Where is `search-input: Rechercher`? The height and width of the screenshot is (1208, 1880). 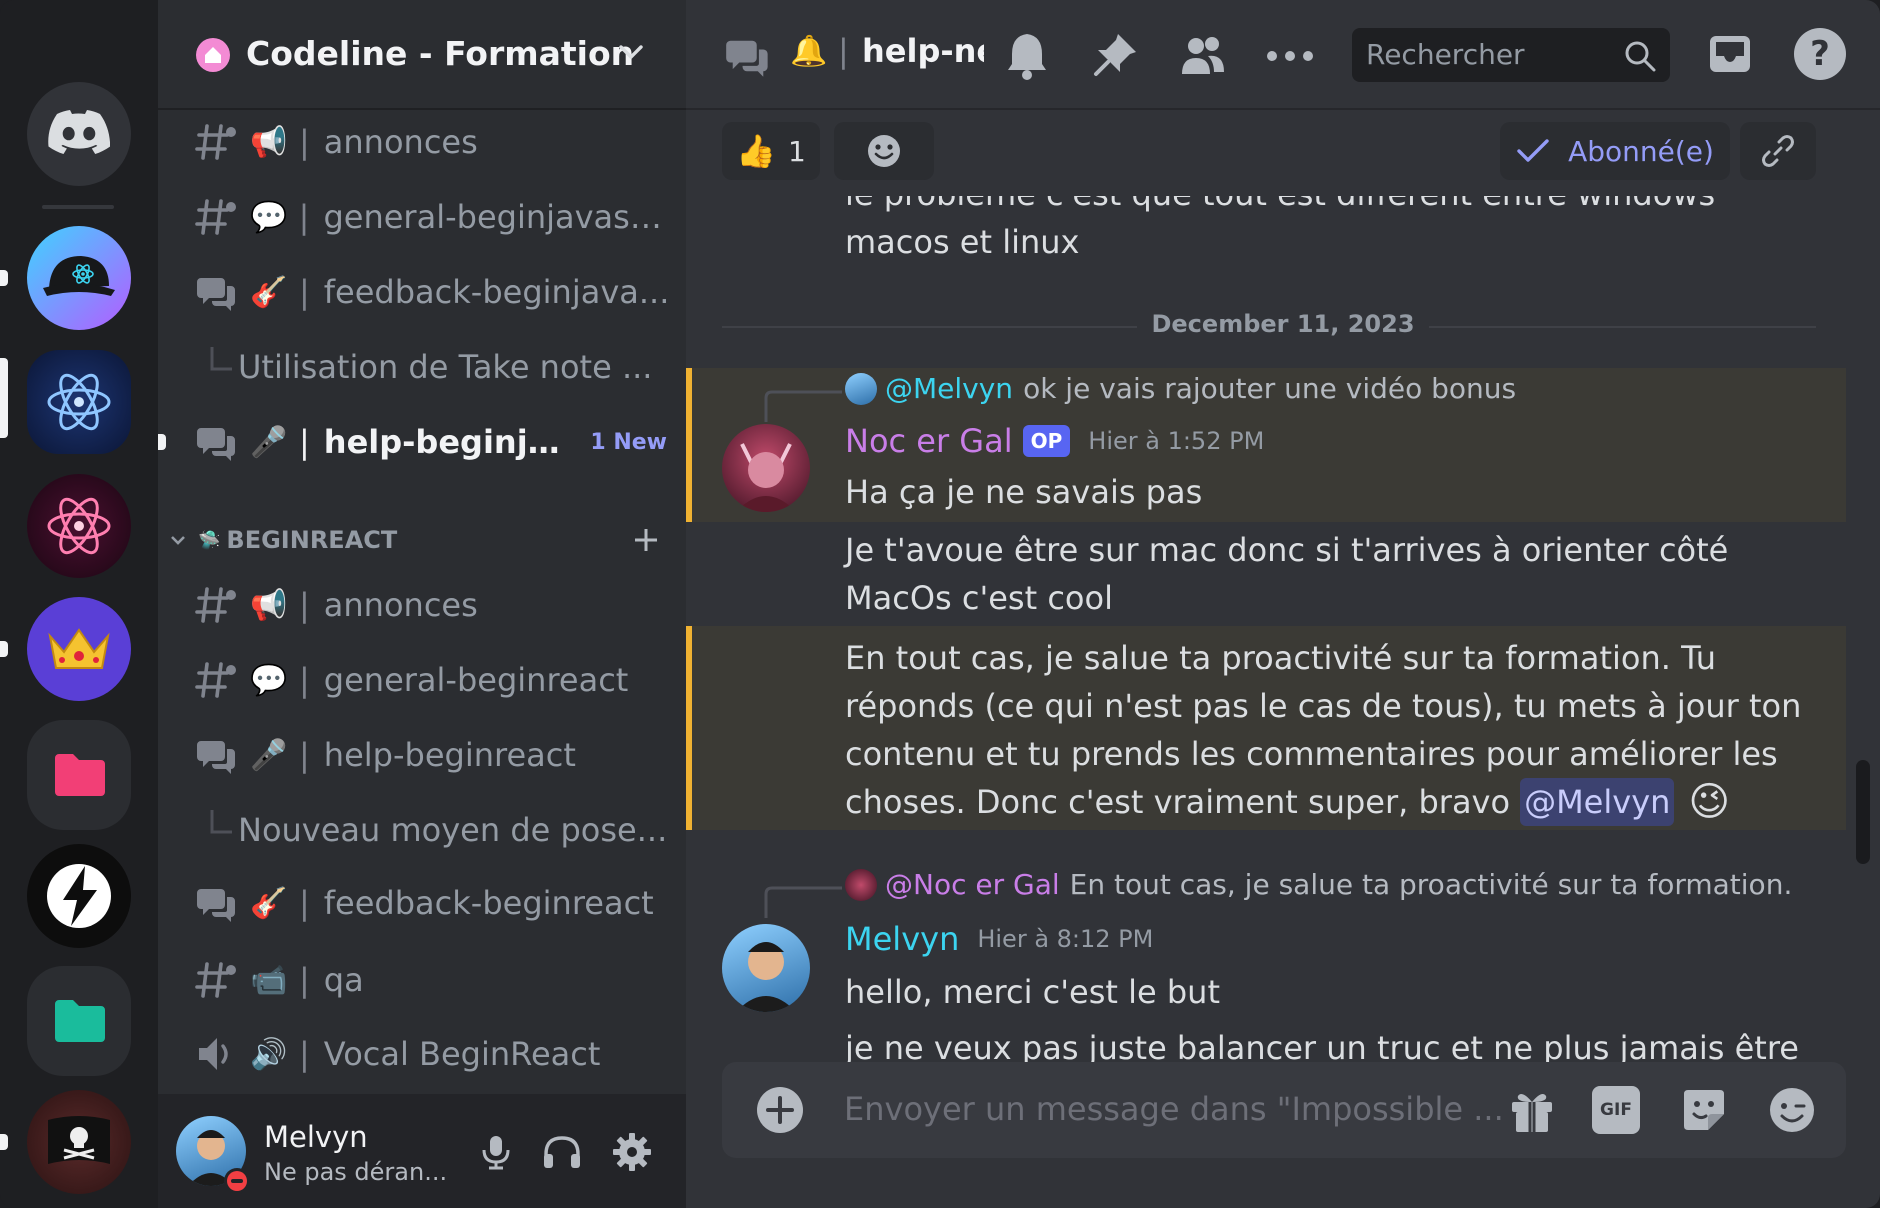 search-input: Rechercher is located at coordinates (1511, 55).